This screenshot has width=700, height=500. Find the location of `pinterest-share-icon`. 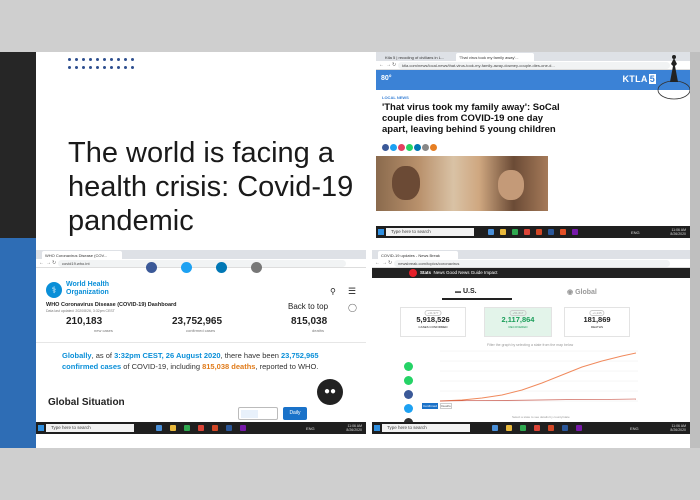

pinterest-share-icon is located at coordinates (401, 147).